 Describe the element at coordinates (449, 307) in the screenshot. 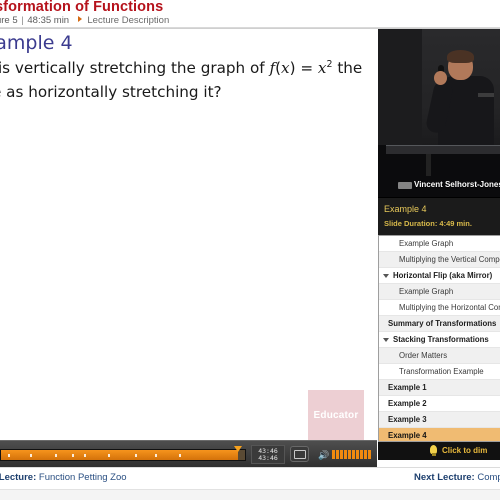

I see `outline-item-label: Multiplying the Horizontal Component` at that location.